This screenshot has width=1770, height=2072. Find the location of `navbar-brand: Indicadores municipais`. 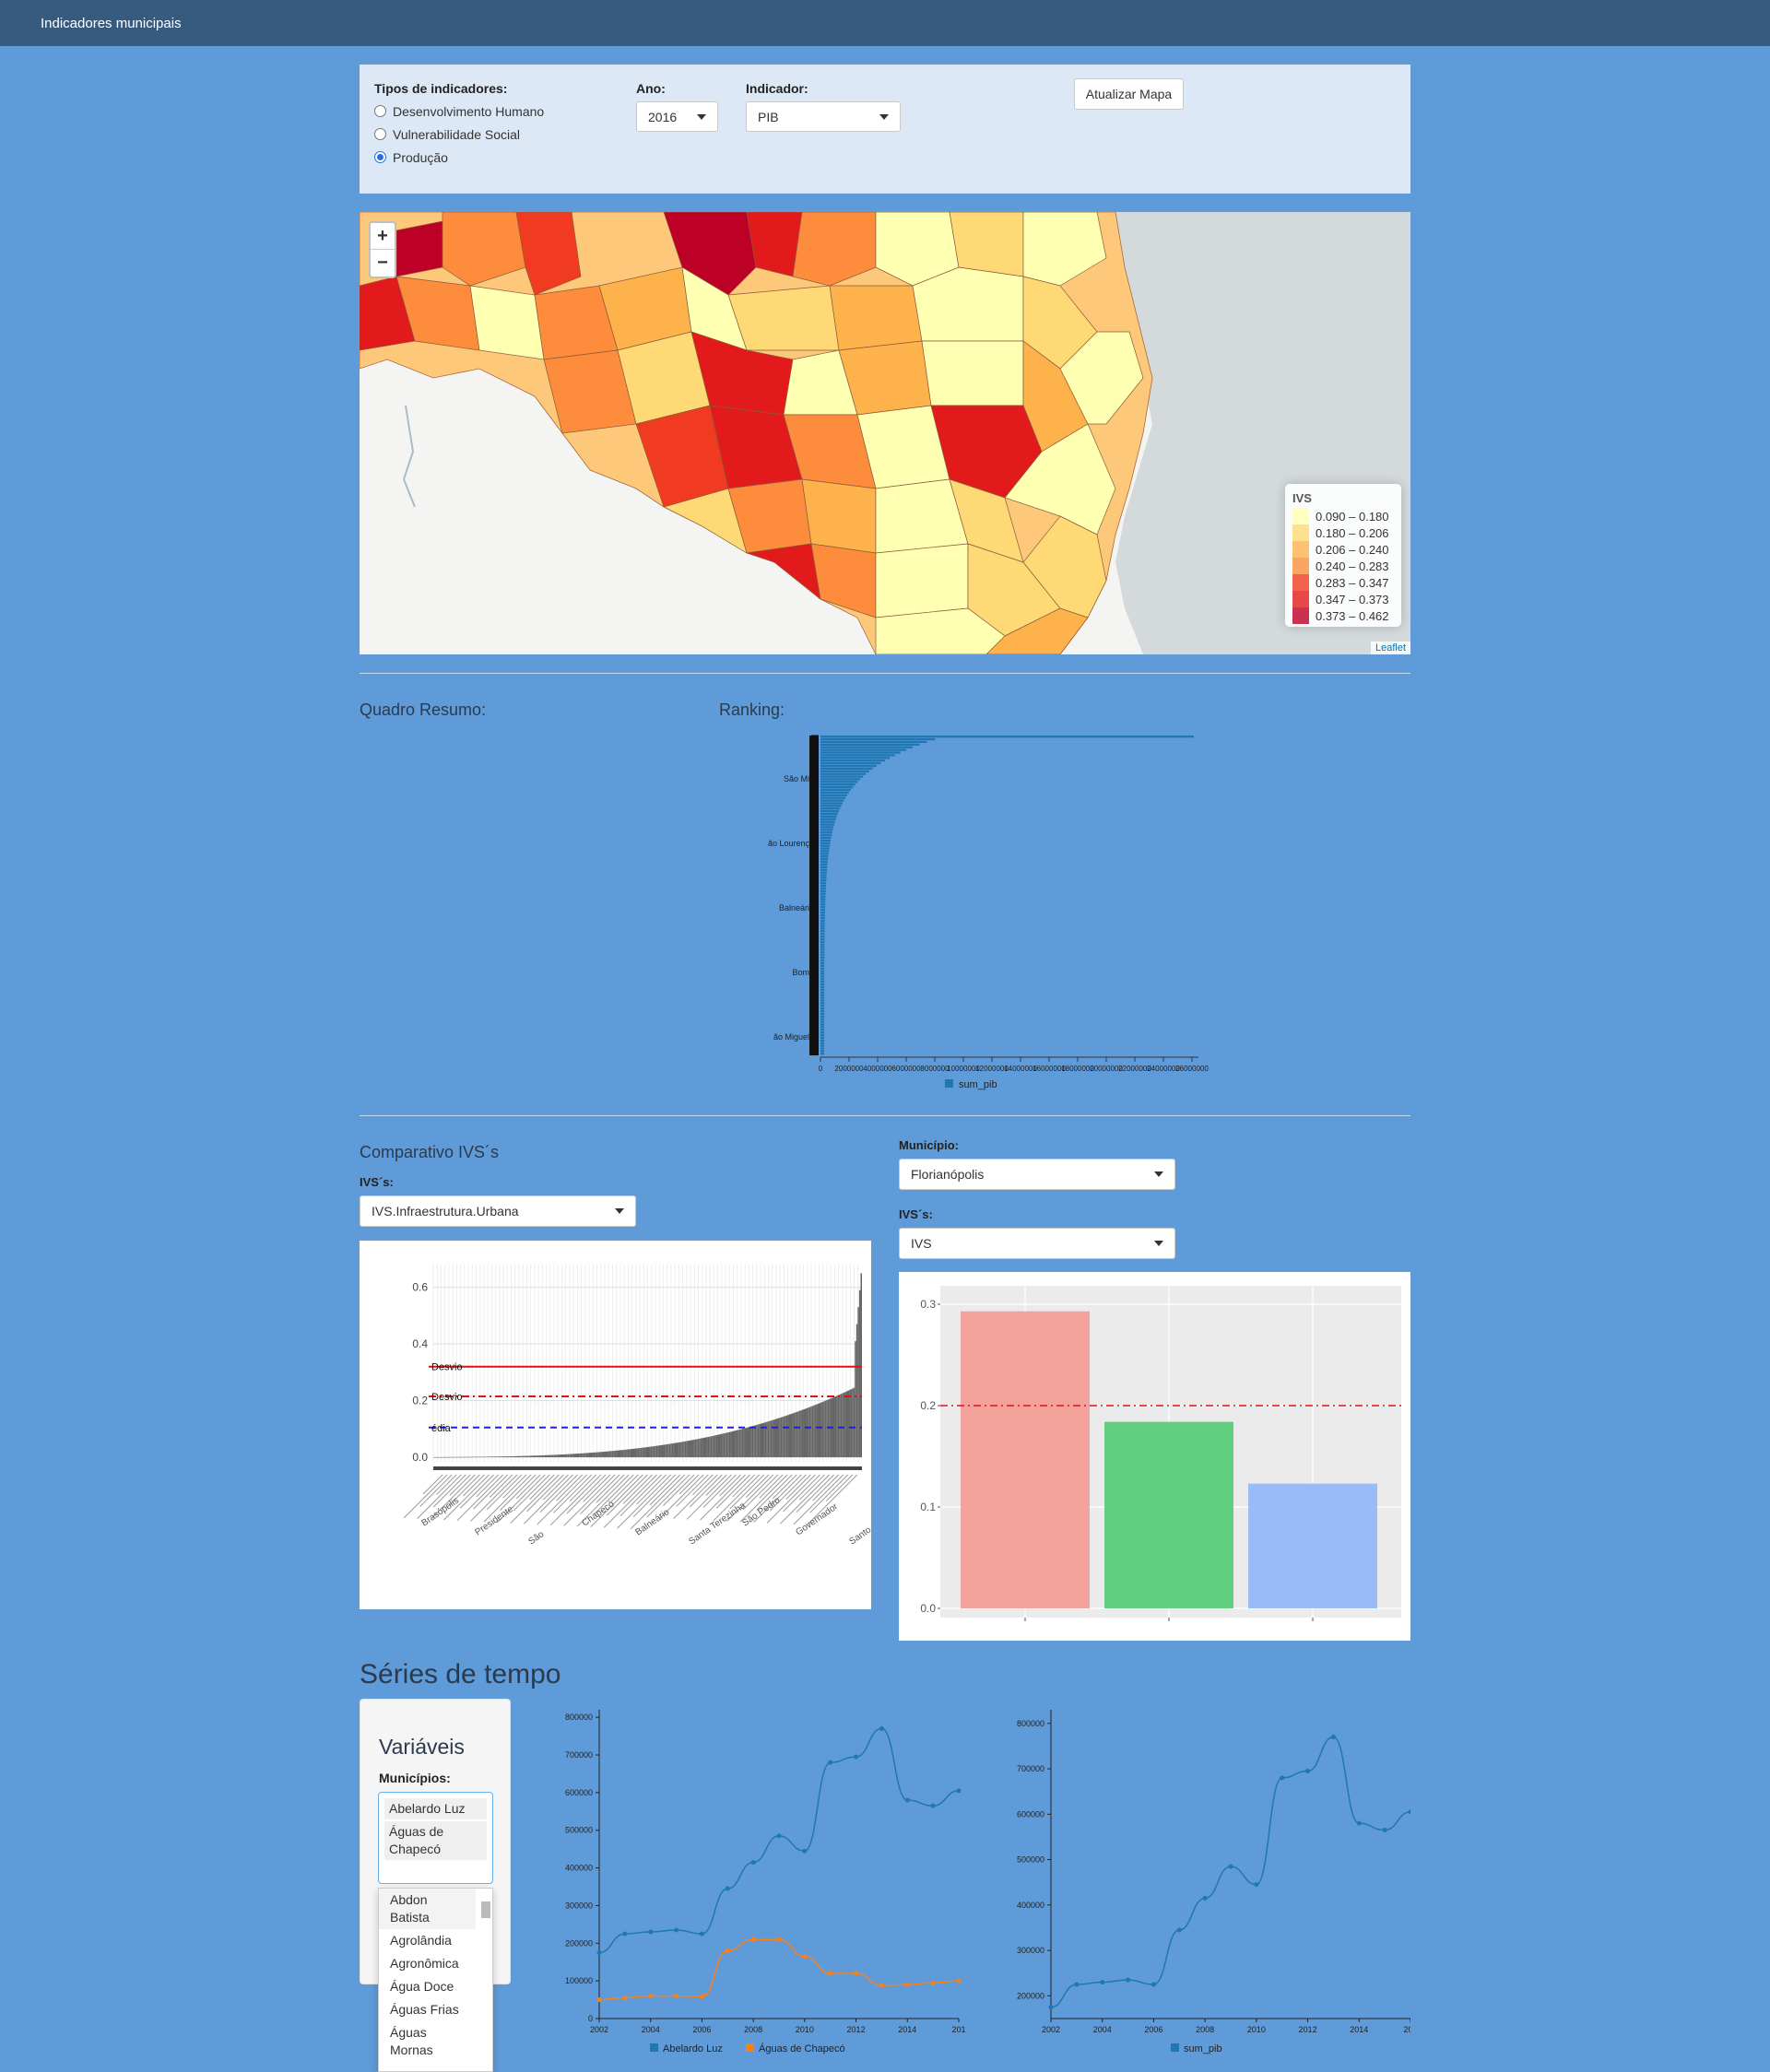

navbar-brand: Indicadores municipais is located at coordinates (111, 24).